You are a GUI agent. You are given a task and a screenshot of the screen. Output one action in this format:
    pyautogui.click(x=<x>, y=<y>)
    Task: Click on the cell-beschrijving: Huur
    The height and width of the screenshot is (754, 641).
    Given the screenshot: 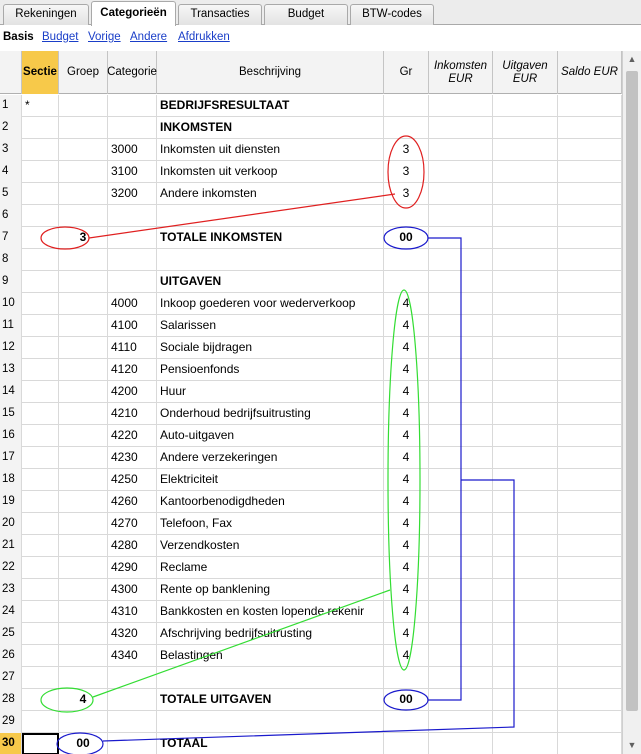 What is the action you would take?
    pyautogui.click(x=270, y=392)
    